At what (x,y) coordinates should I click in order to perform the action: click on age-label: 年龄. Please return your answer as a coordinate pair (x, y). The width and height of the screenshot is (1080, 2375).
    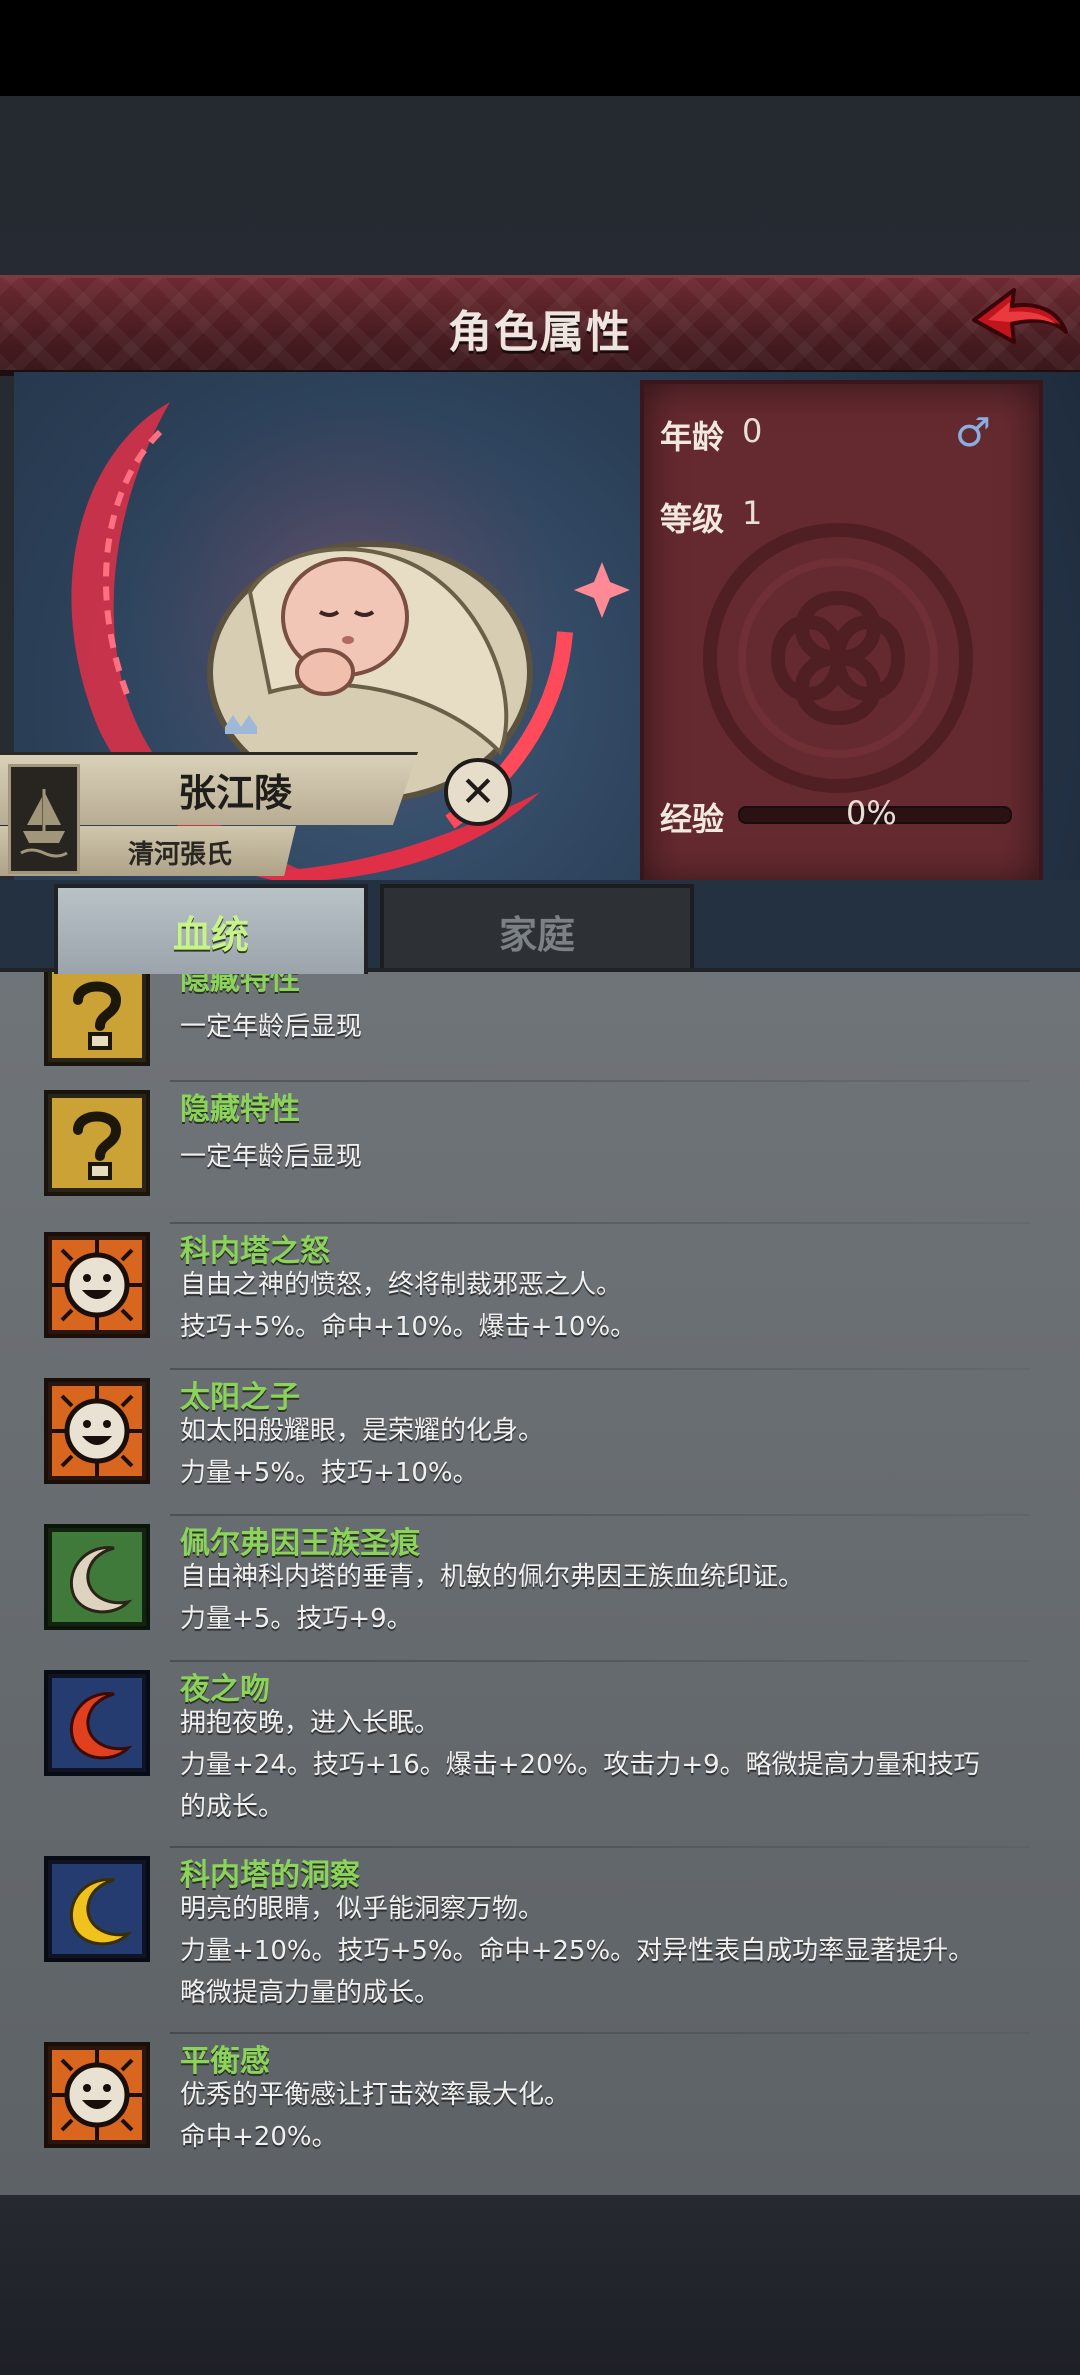
    Looking at the image, I should click on (692, 437).